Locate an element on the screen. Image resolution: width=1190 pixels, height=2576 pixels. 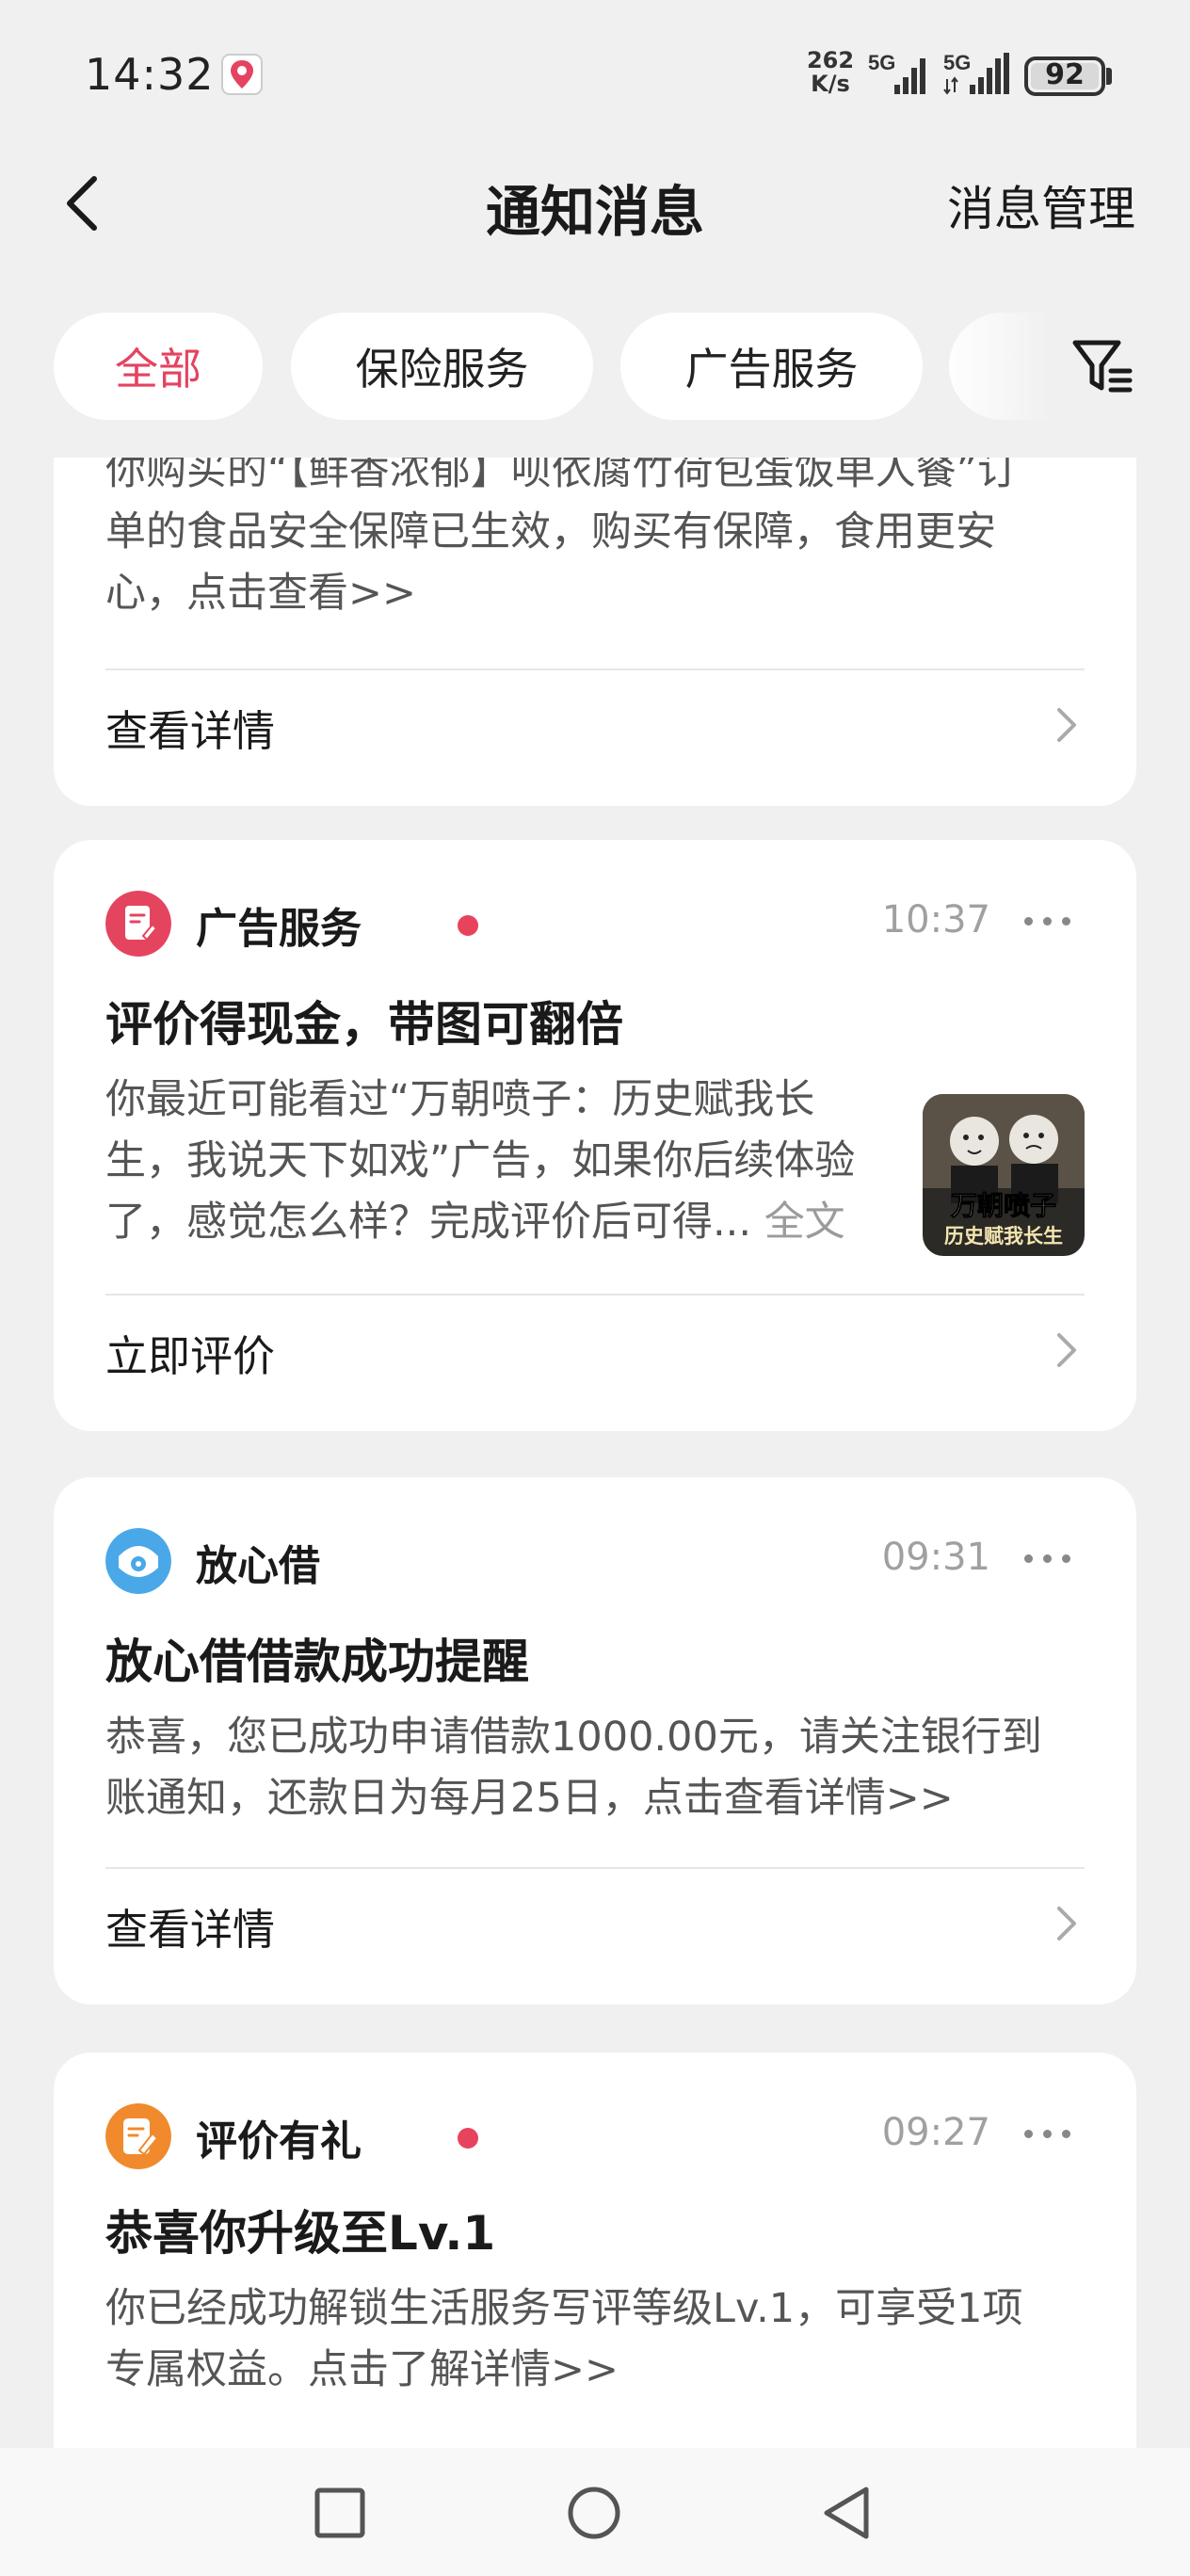
message-title: 恭喜你升级至Lv.1 is located at coordinates (300, 2233).